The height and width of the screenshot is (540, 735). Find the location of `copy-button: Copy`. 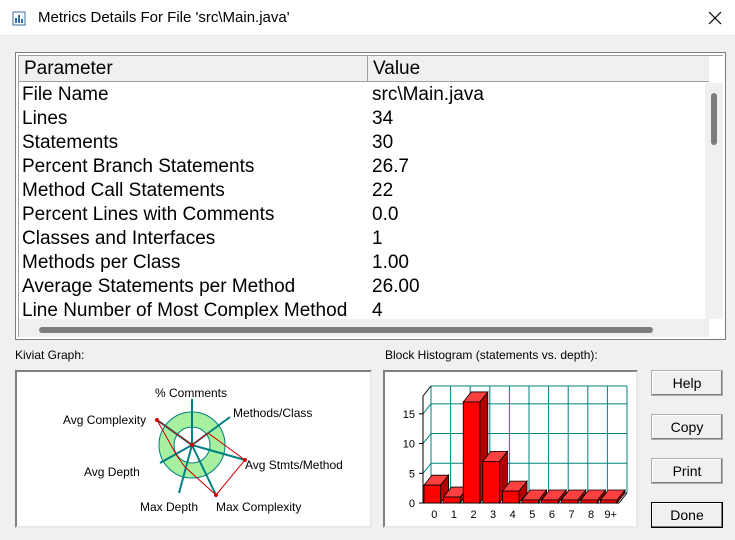

copy-button: Copy is located at coordinates (687, 427).